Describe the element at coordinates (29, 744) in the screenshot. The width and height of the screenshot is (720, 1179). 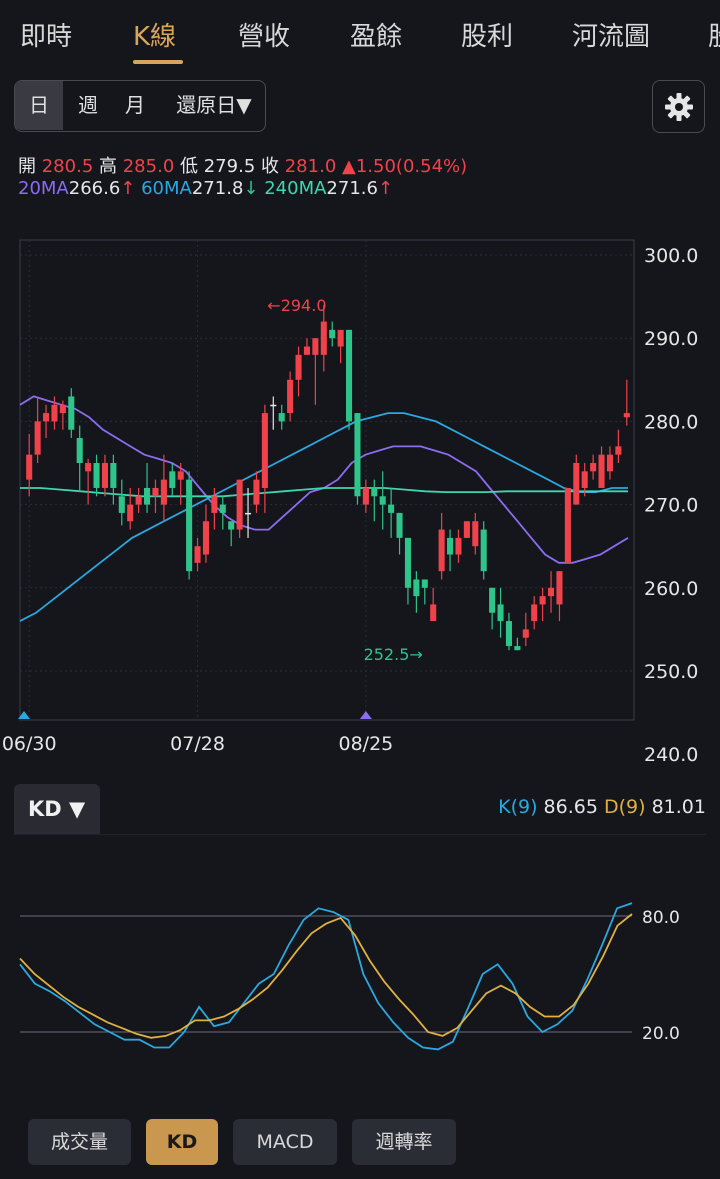
I see `price-x-tick: 06/30` at that location.